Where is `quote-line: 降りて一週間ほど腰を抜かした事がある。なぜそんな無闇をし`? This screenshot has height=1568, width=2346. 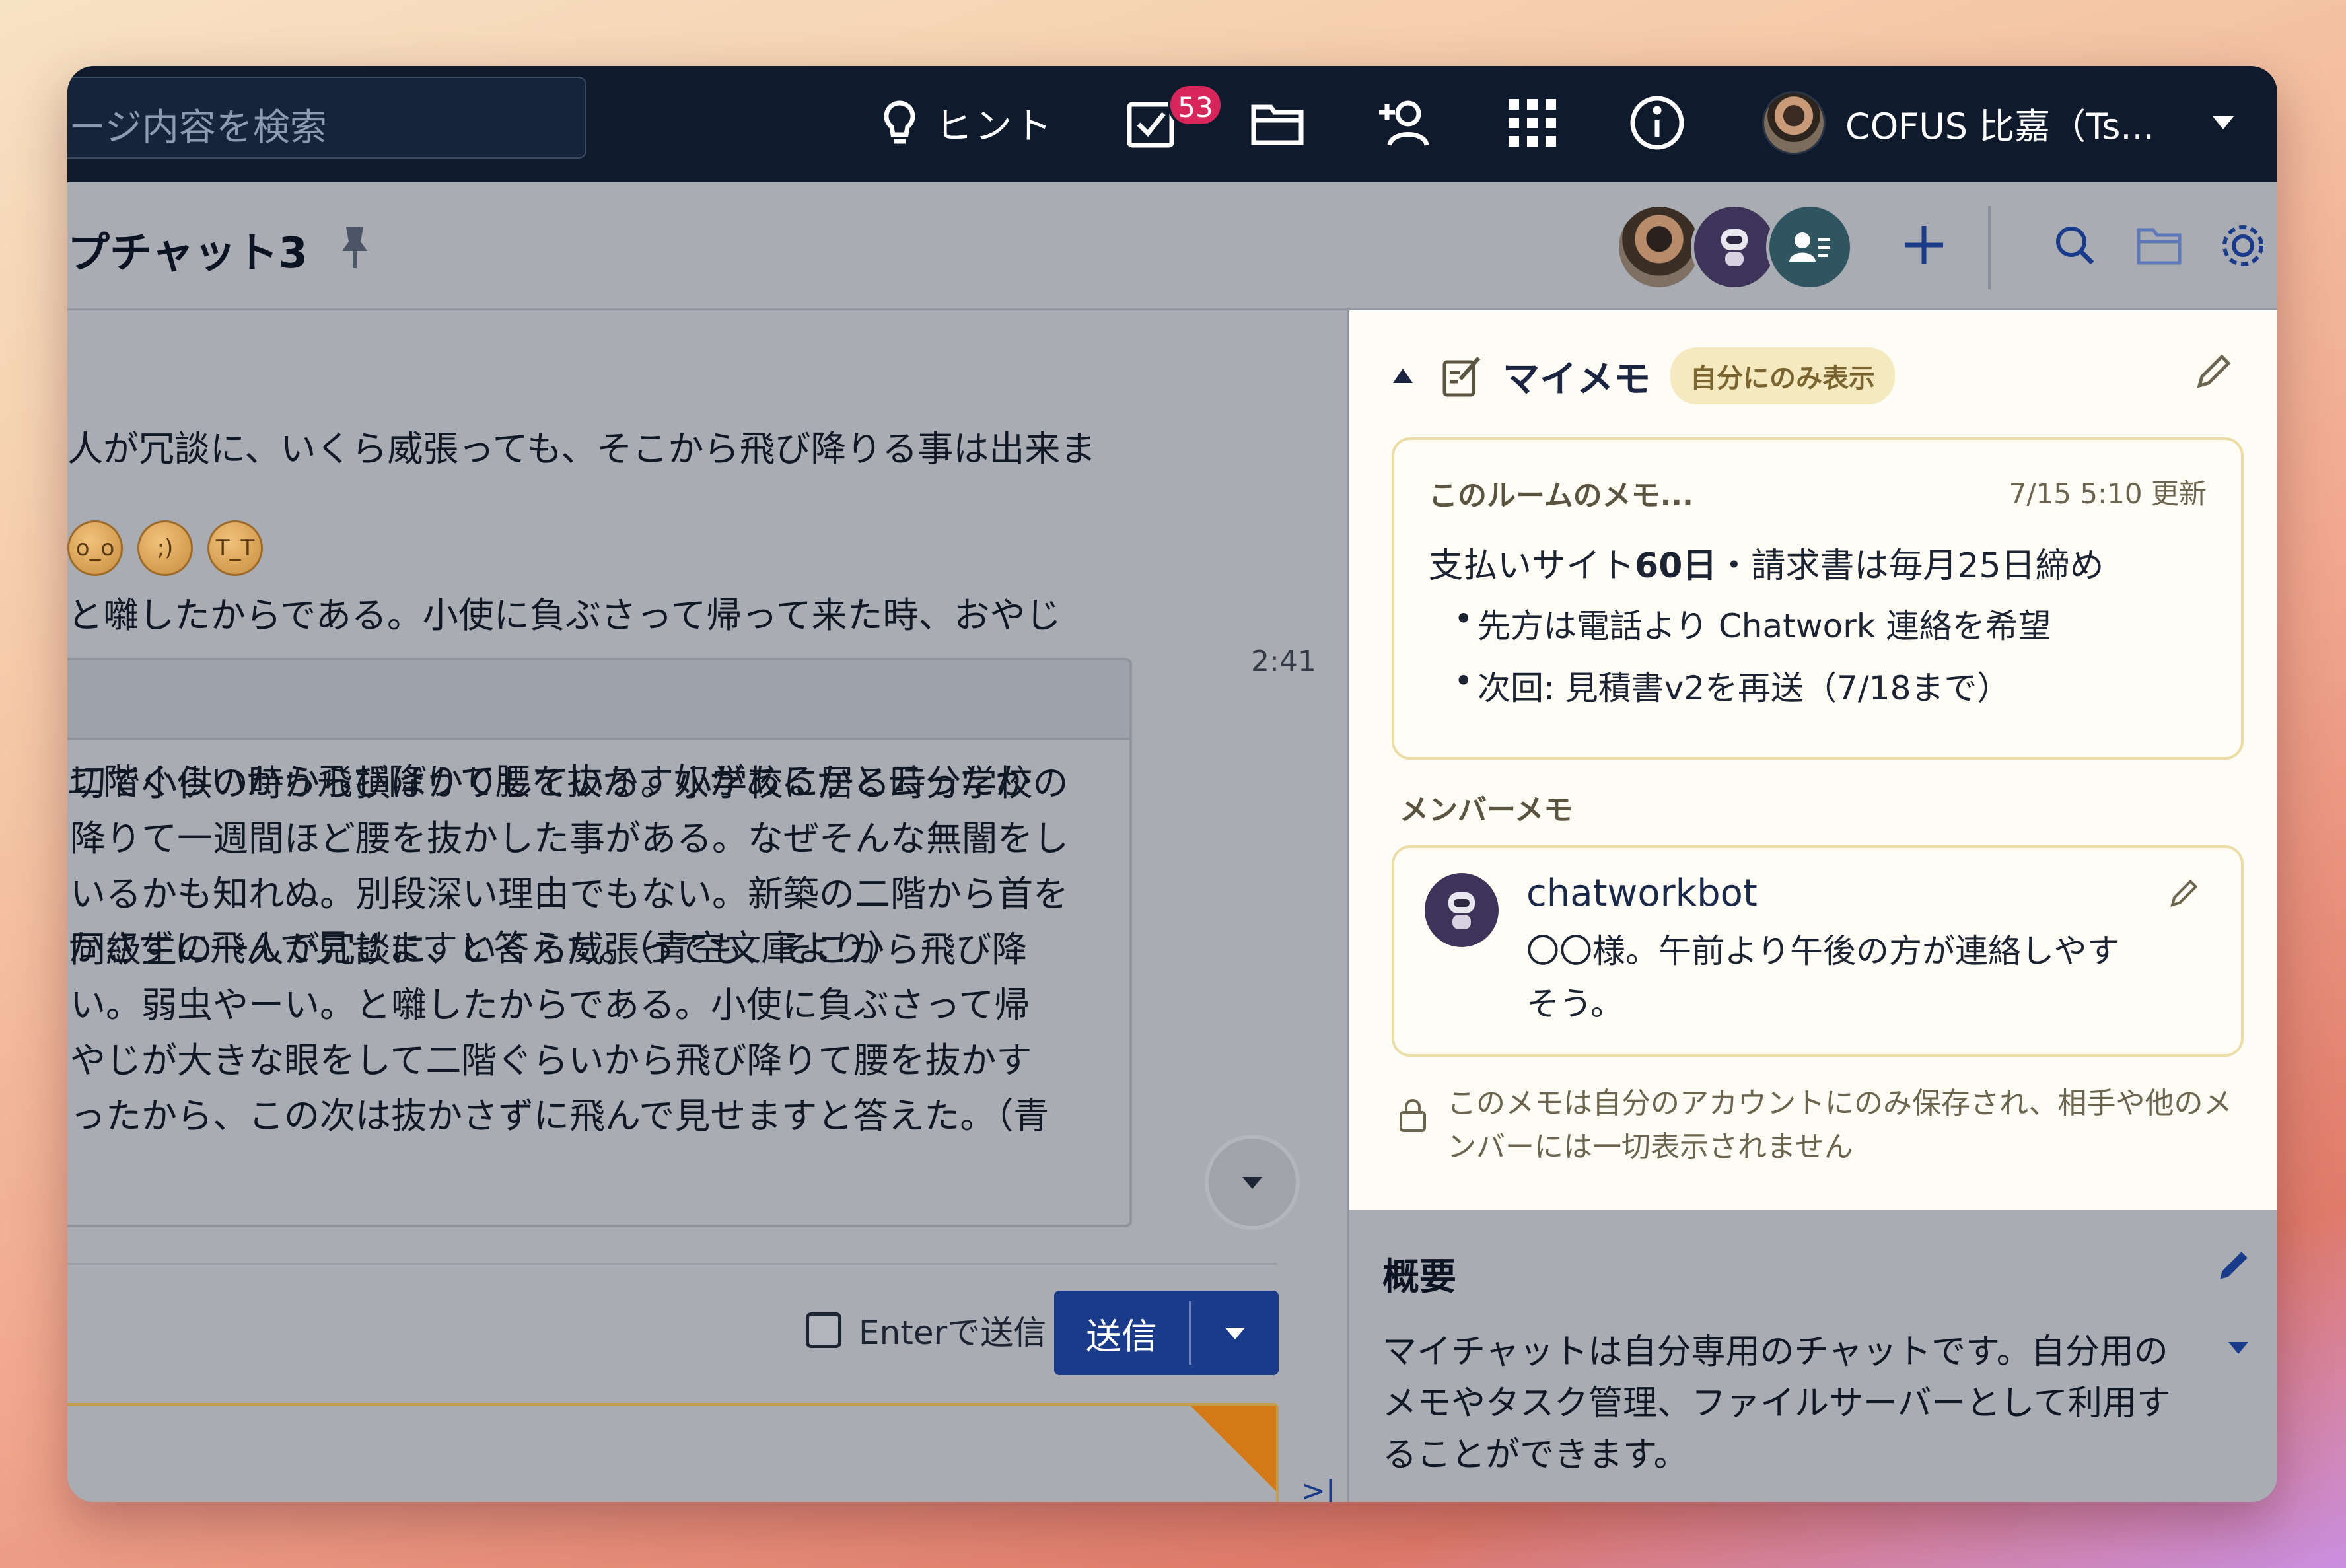
quote-line: 降りて一週間ほど腰を抜かした事がある。なぜそんな無闇をし is located at coordinates (570, 838).